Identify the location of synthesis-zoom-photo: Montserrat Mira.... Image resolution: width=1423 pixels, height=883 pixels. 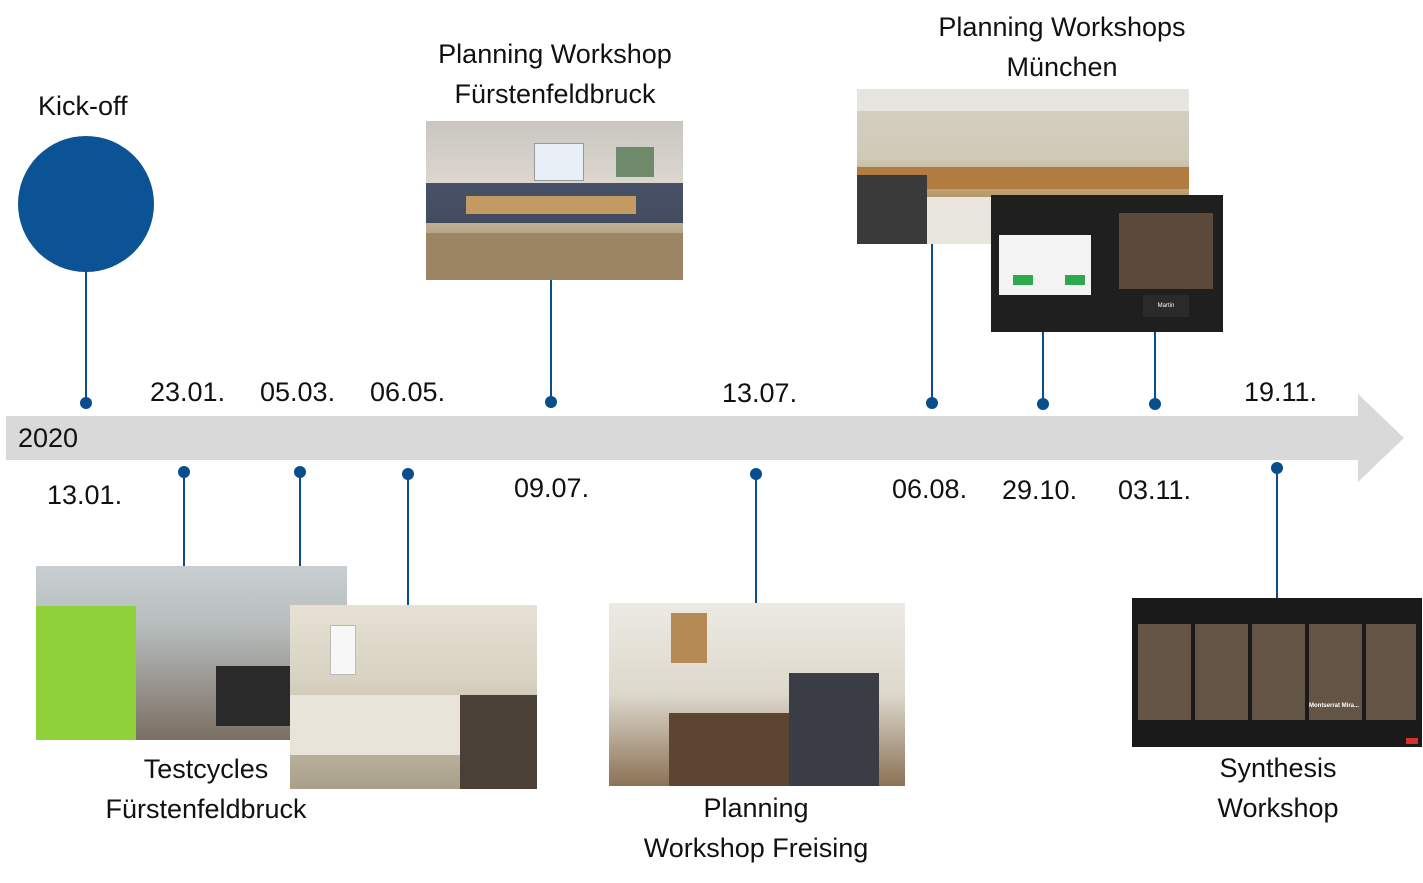
(1277, 672).